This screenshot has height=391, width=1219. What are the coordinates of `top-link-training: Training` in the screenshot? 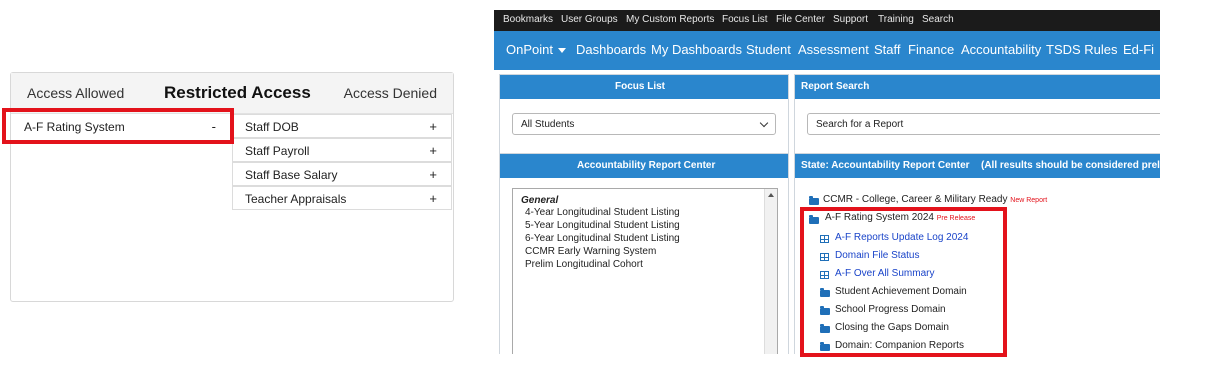 It's located at (896, 19).